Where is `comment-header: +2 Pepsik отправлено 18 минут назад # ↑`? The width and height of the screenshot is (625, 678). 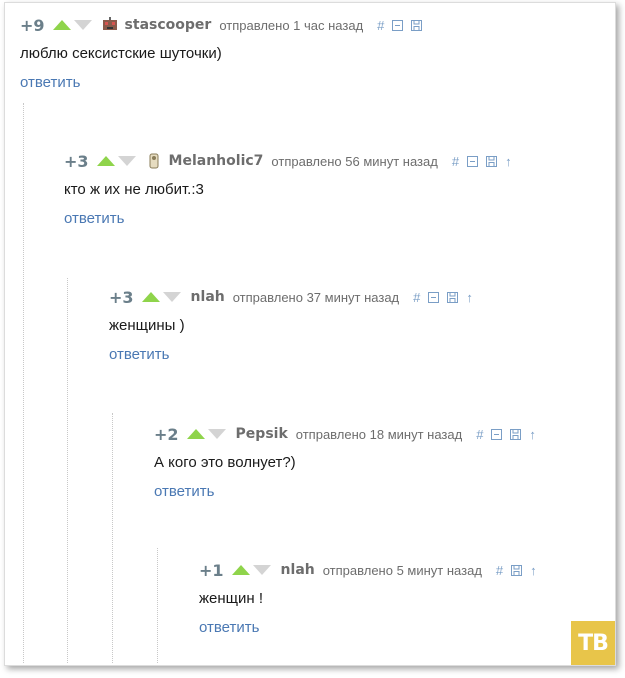 comment-header: +2 Pepsik отправлено 18 минут назад # ↑ is located at coordinates (345, 434).